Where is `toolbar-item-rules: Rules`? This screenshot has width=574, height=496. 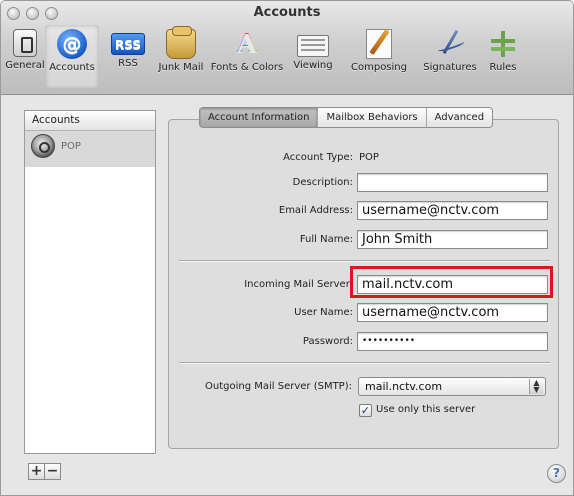 toolbar-item-rules: Rules is located at coordinates (503, 51).